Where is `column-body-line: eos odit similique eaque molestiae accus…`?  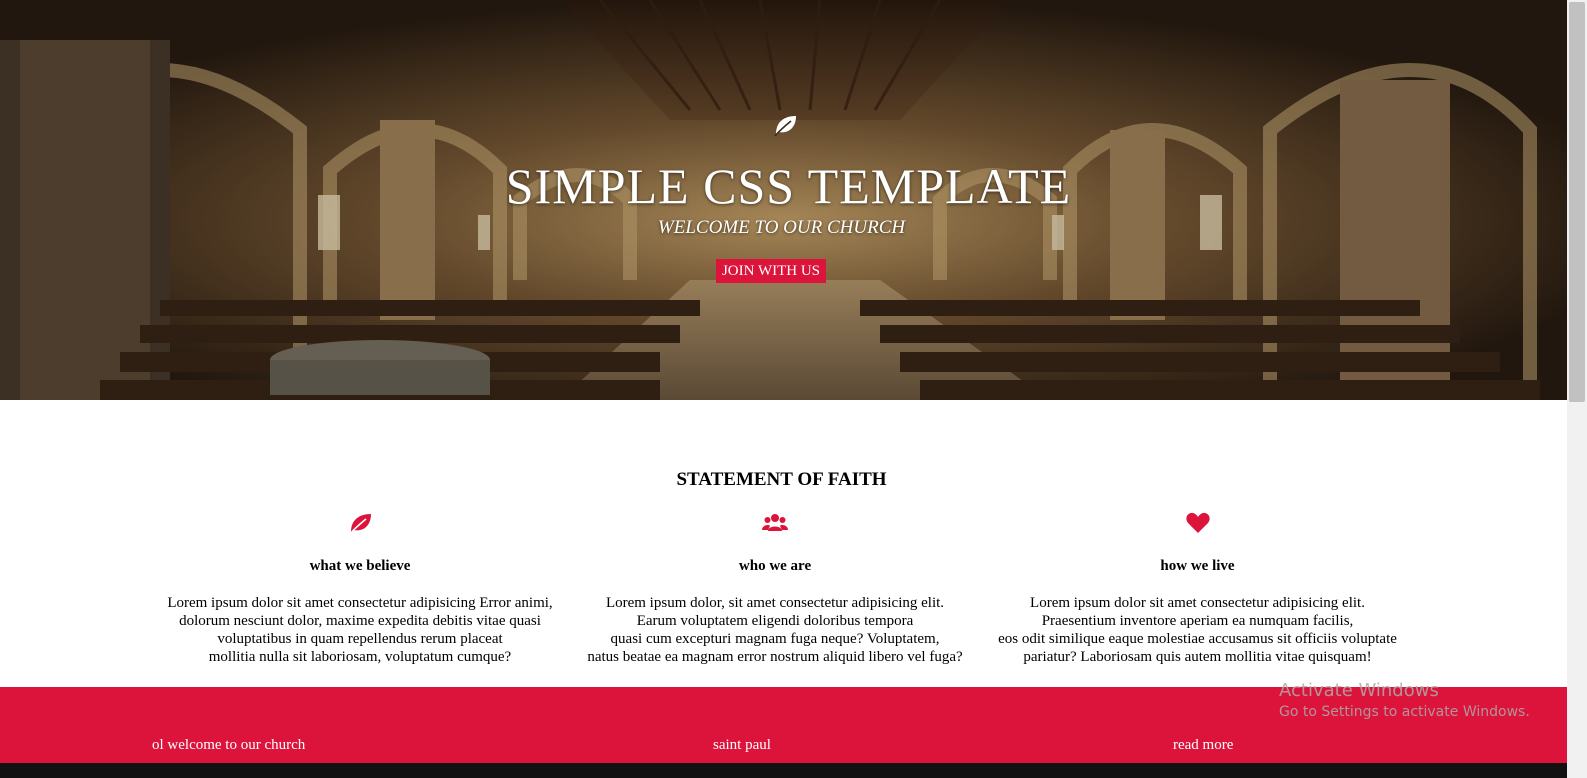
column-body-line: eos odit similique eaque molestiae accus… is located at coordinates (1197, 639).